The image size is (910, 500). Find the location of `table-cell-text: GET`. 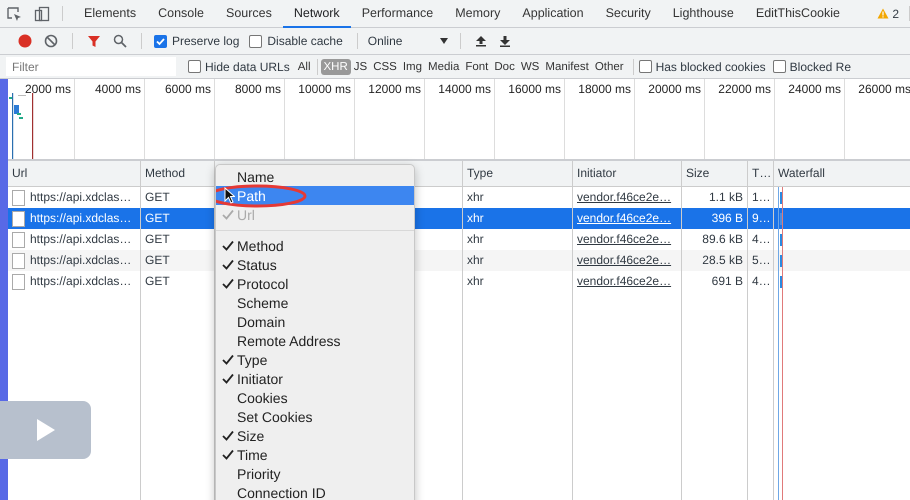

table-cell-text: GET is located at coordinates (157, 197).